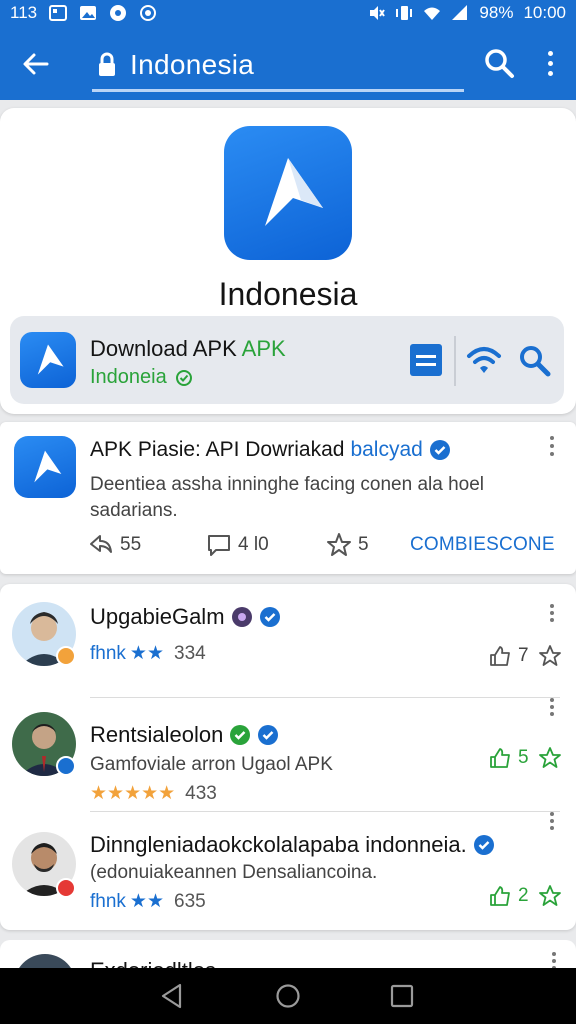 This screenshot has width=576, height=1024. Describe the element at coordinates (148, 13) in the screenshot. I see `sync-notification-icon` at that location.